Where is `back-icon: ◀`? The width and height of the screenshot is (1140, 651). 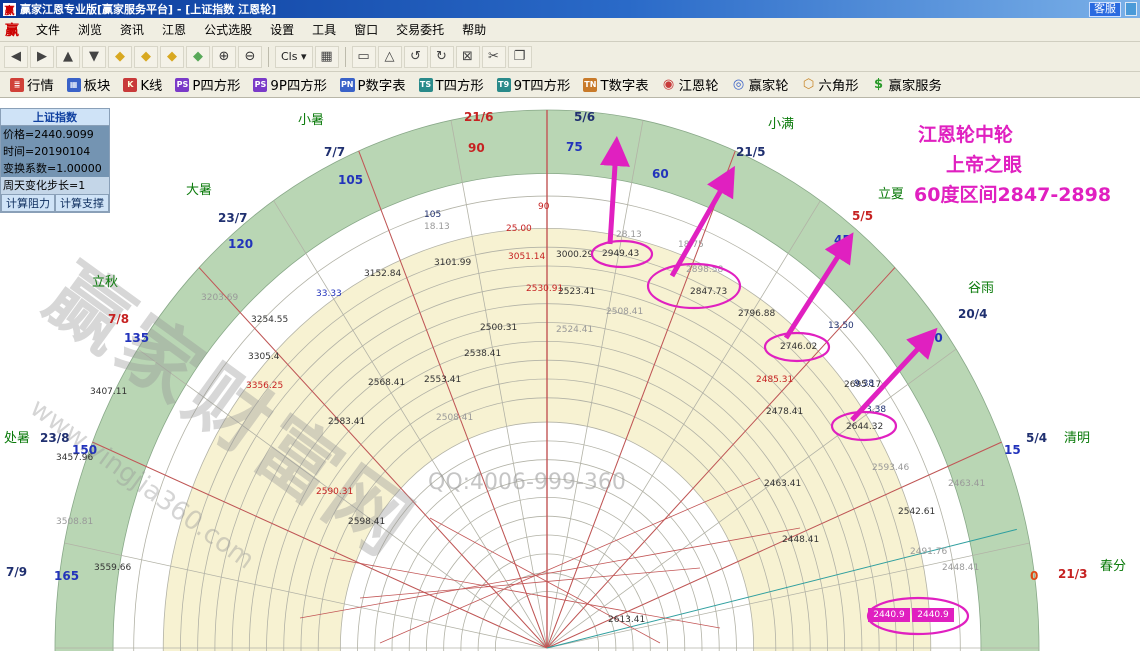 back-icon: ◀ is located at coordinates (16, 56).